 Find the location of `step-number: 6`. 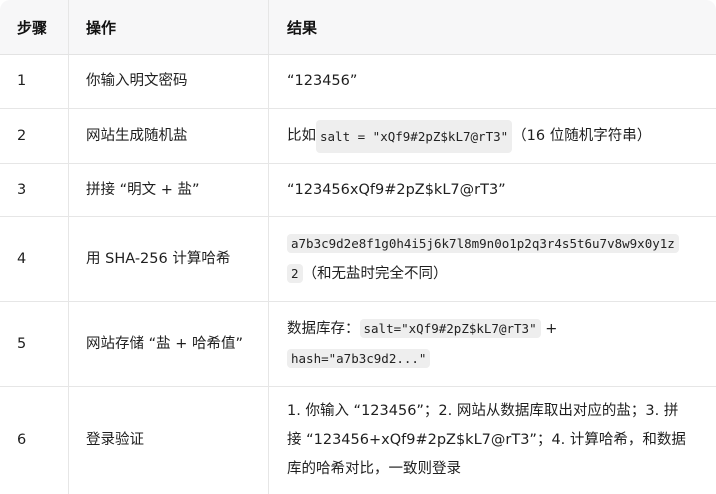

step-number: 6 is located at coordinates (22, 440).